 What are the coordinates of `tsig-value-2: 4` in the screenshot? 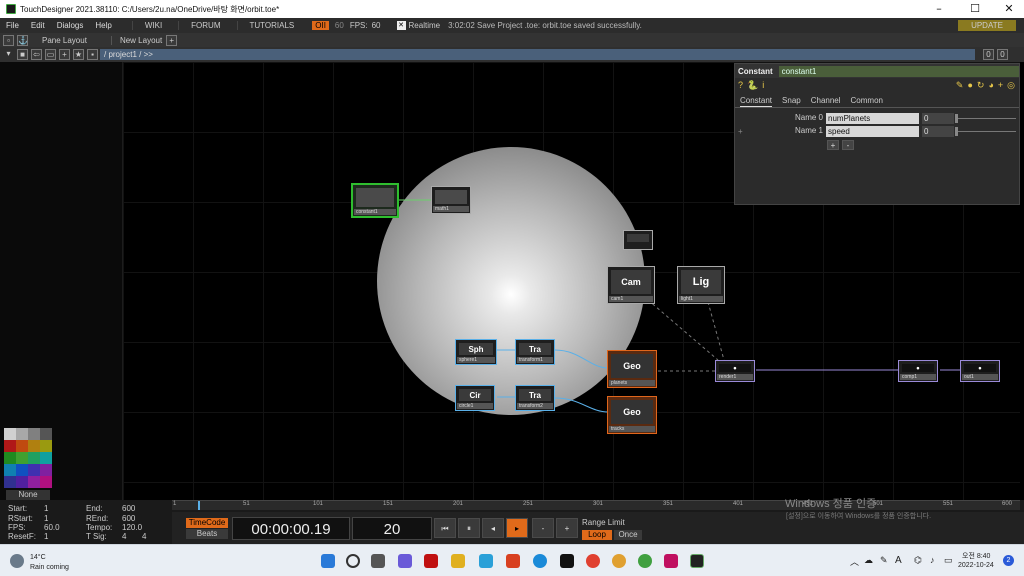 It's located at (144, 536).